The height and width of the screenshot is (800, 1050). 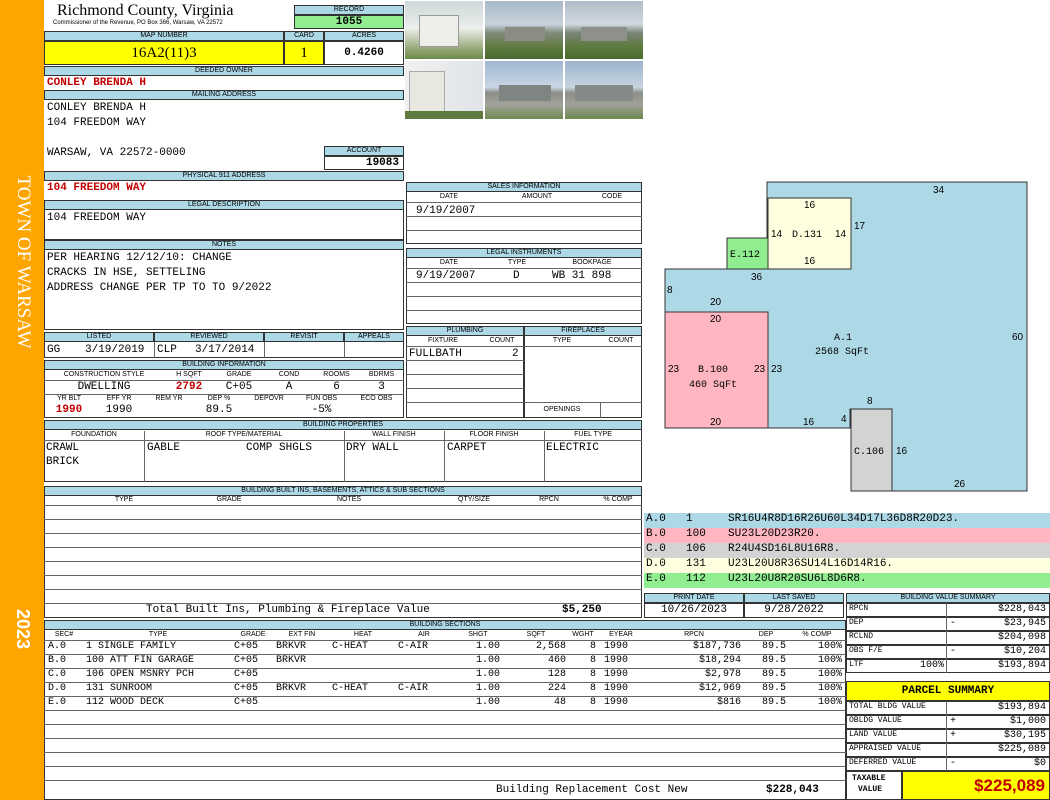 I want to click on fireplaces-col-type: TYPE, so click(x=562, y=340).